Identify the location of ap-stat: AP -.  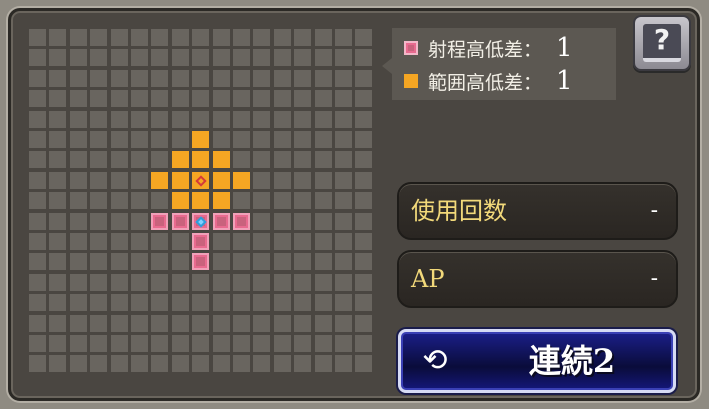
(537, 279).